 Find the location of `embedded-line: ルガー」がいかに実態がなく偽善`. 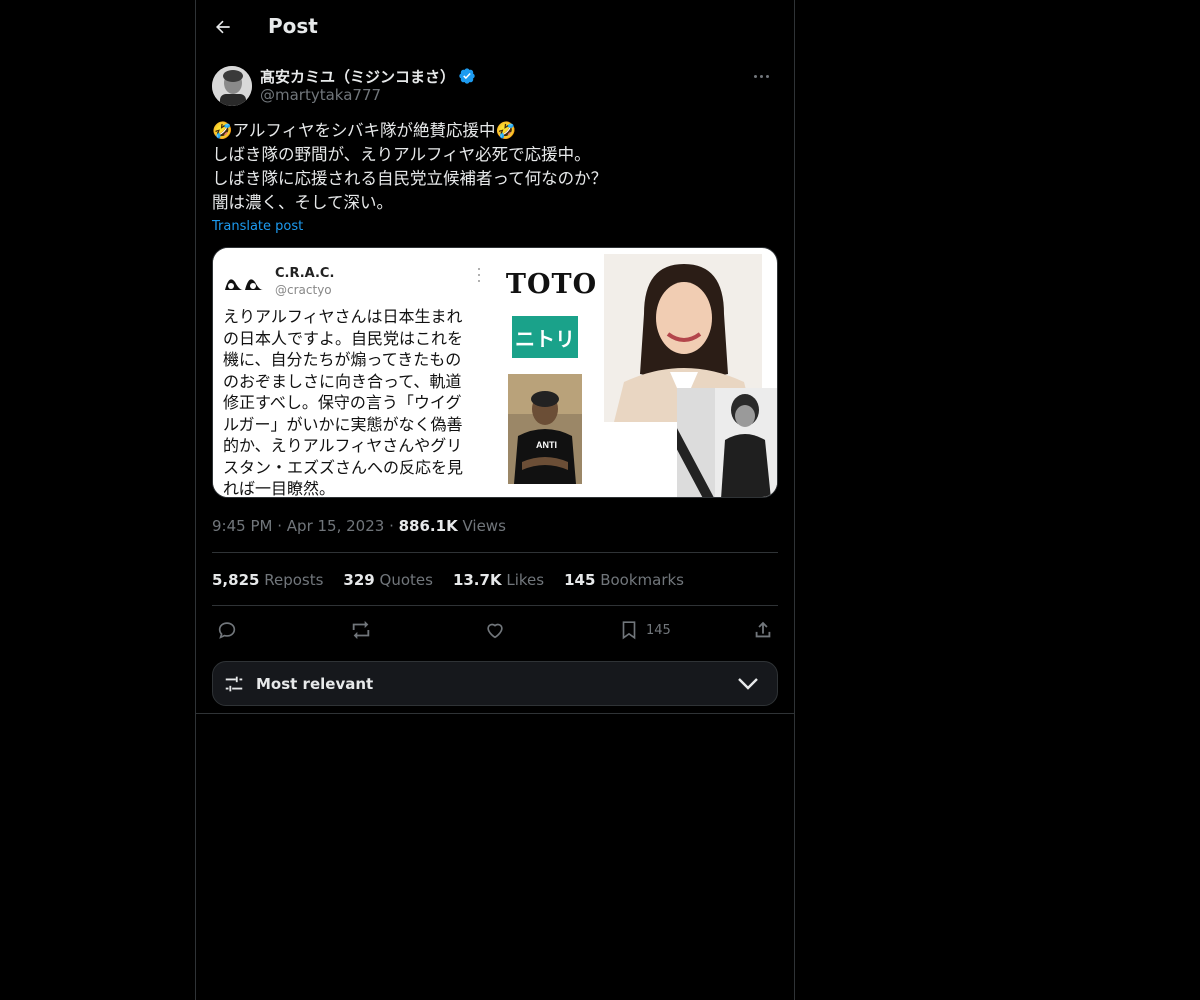

embedded-line: ルガー」がいかに実態がなく偽善 is located at coordinates (343, 424).